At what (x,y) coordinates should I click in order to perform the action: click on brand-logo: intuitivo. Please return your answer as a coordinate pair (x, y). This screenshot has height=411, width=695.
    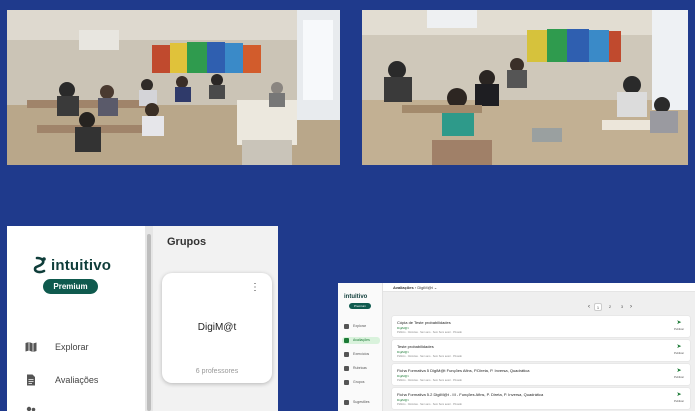
    Looking at the image, I should click on (72, 265).